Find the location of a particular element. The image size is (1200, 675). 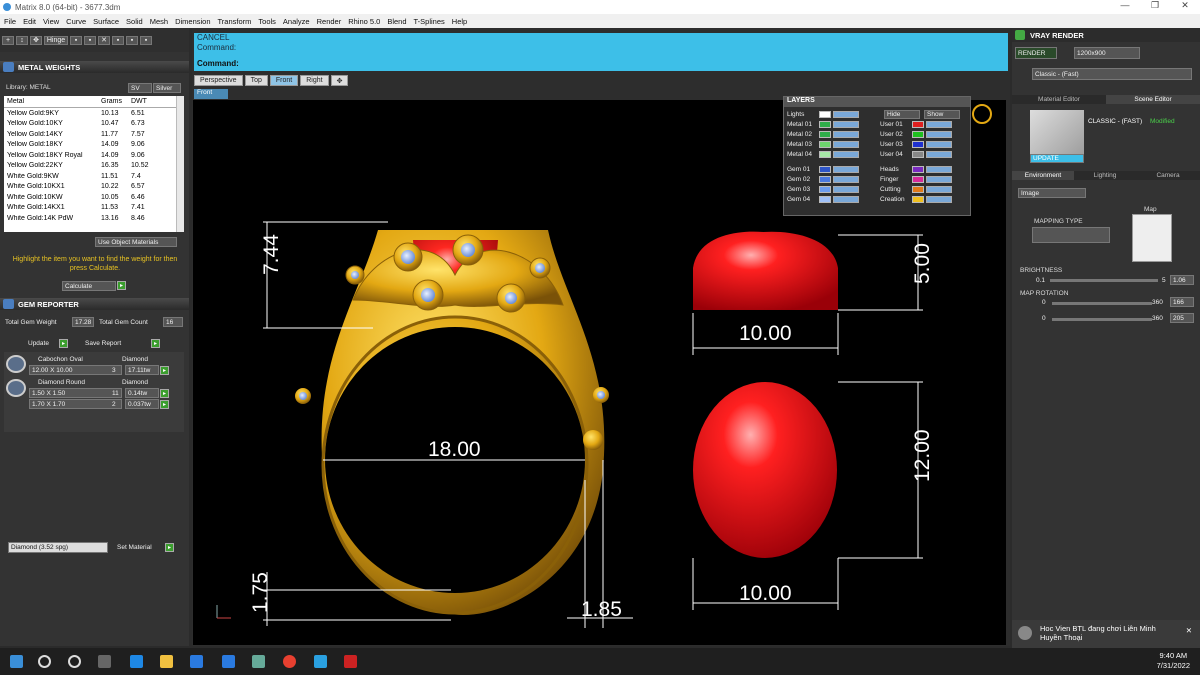

brightness-slider is located at coordinates (1104, 280).